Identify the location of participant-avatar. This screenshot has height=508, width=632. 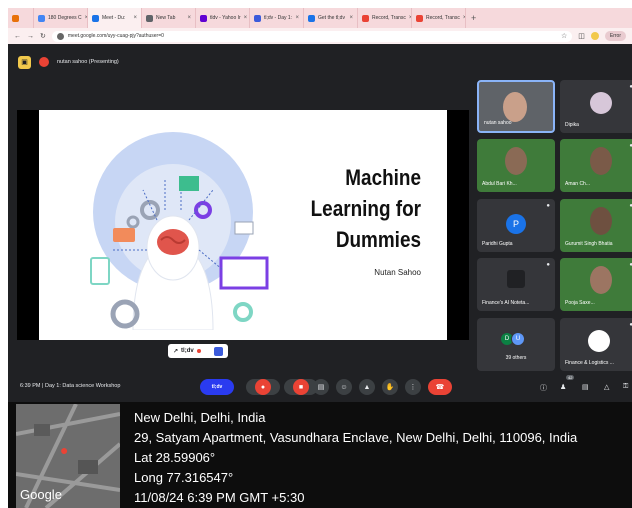
(601, 103).